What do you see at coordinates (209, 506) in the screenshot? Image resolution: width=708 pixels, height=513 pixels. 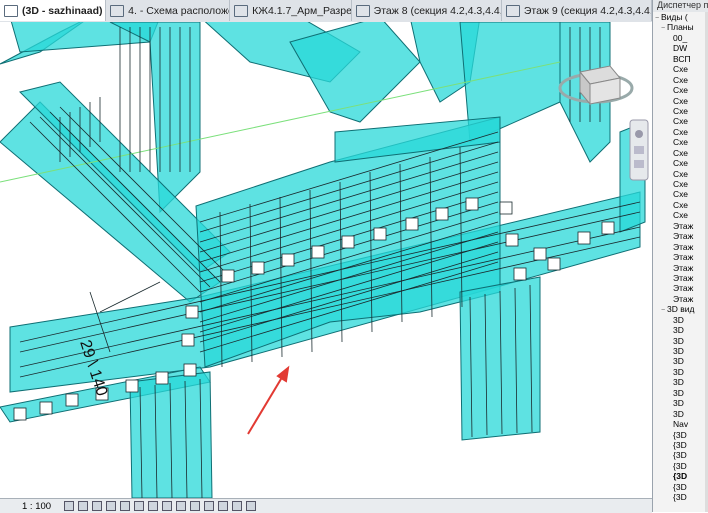 I see `temporary-view-icon` at bounding box center [209, 506].